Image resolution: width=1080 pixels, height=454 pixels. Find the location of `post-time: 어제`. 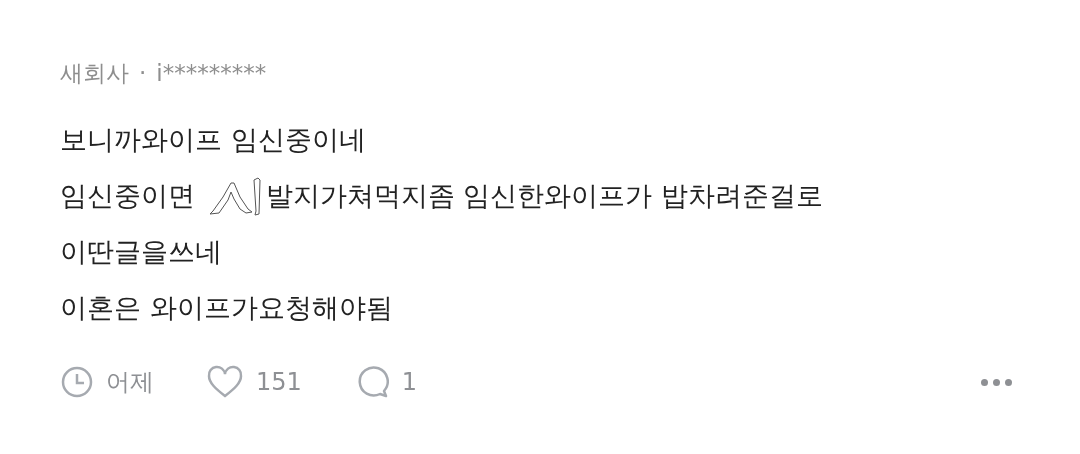

post-time: 어제 is located at coordinates (130, 382).